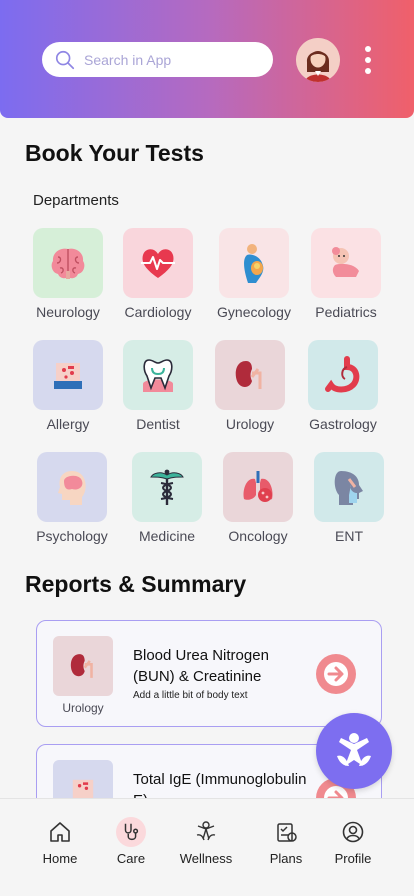 The height and width of the screenshot is (896, 414). I want to click on lotus-person-icon, so click(354, 749).